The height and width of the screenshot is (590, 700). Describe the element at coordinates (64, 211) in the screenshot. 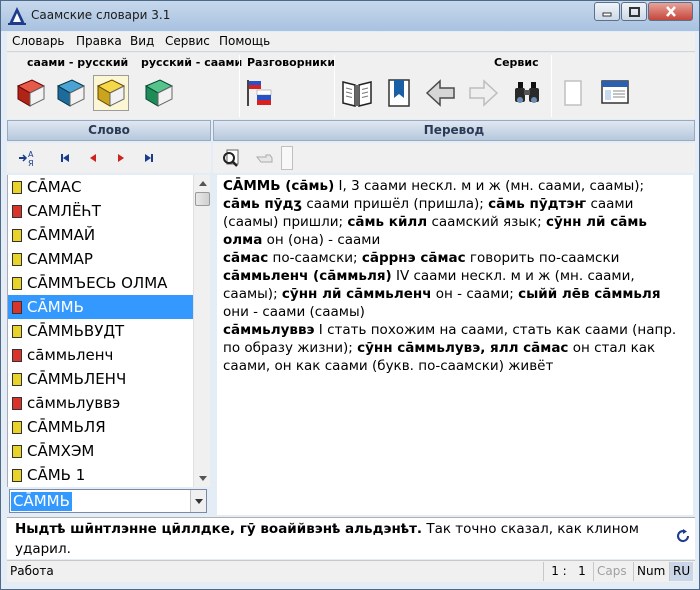

I see `word-list-item-label: САМЛЁҺТ` at that location.